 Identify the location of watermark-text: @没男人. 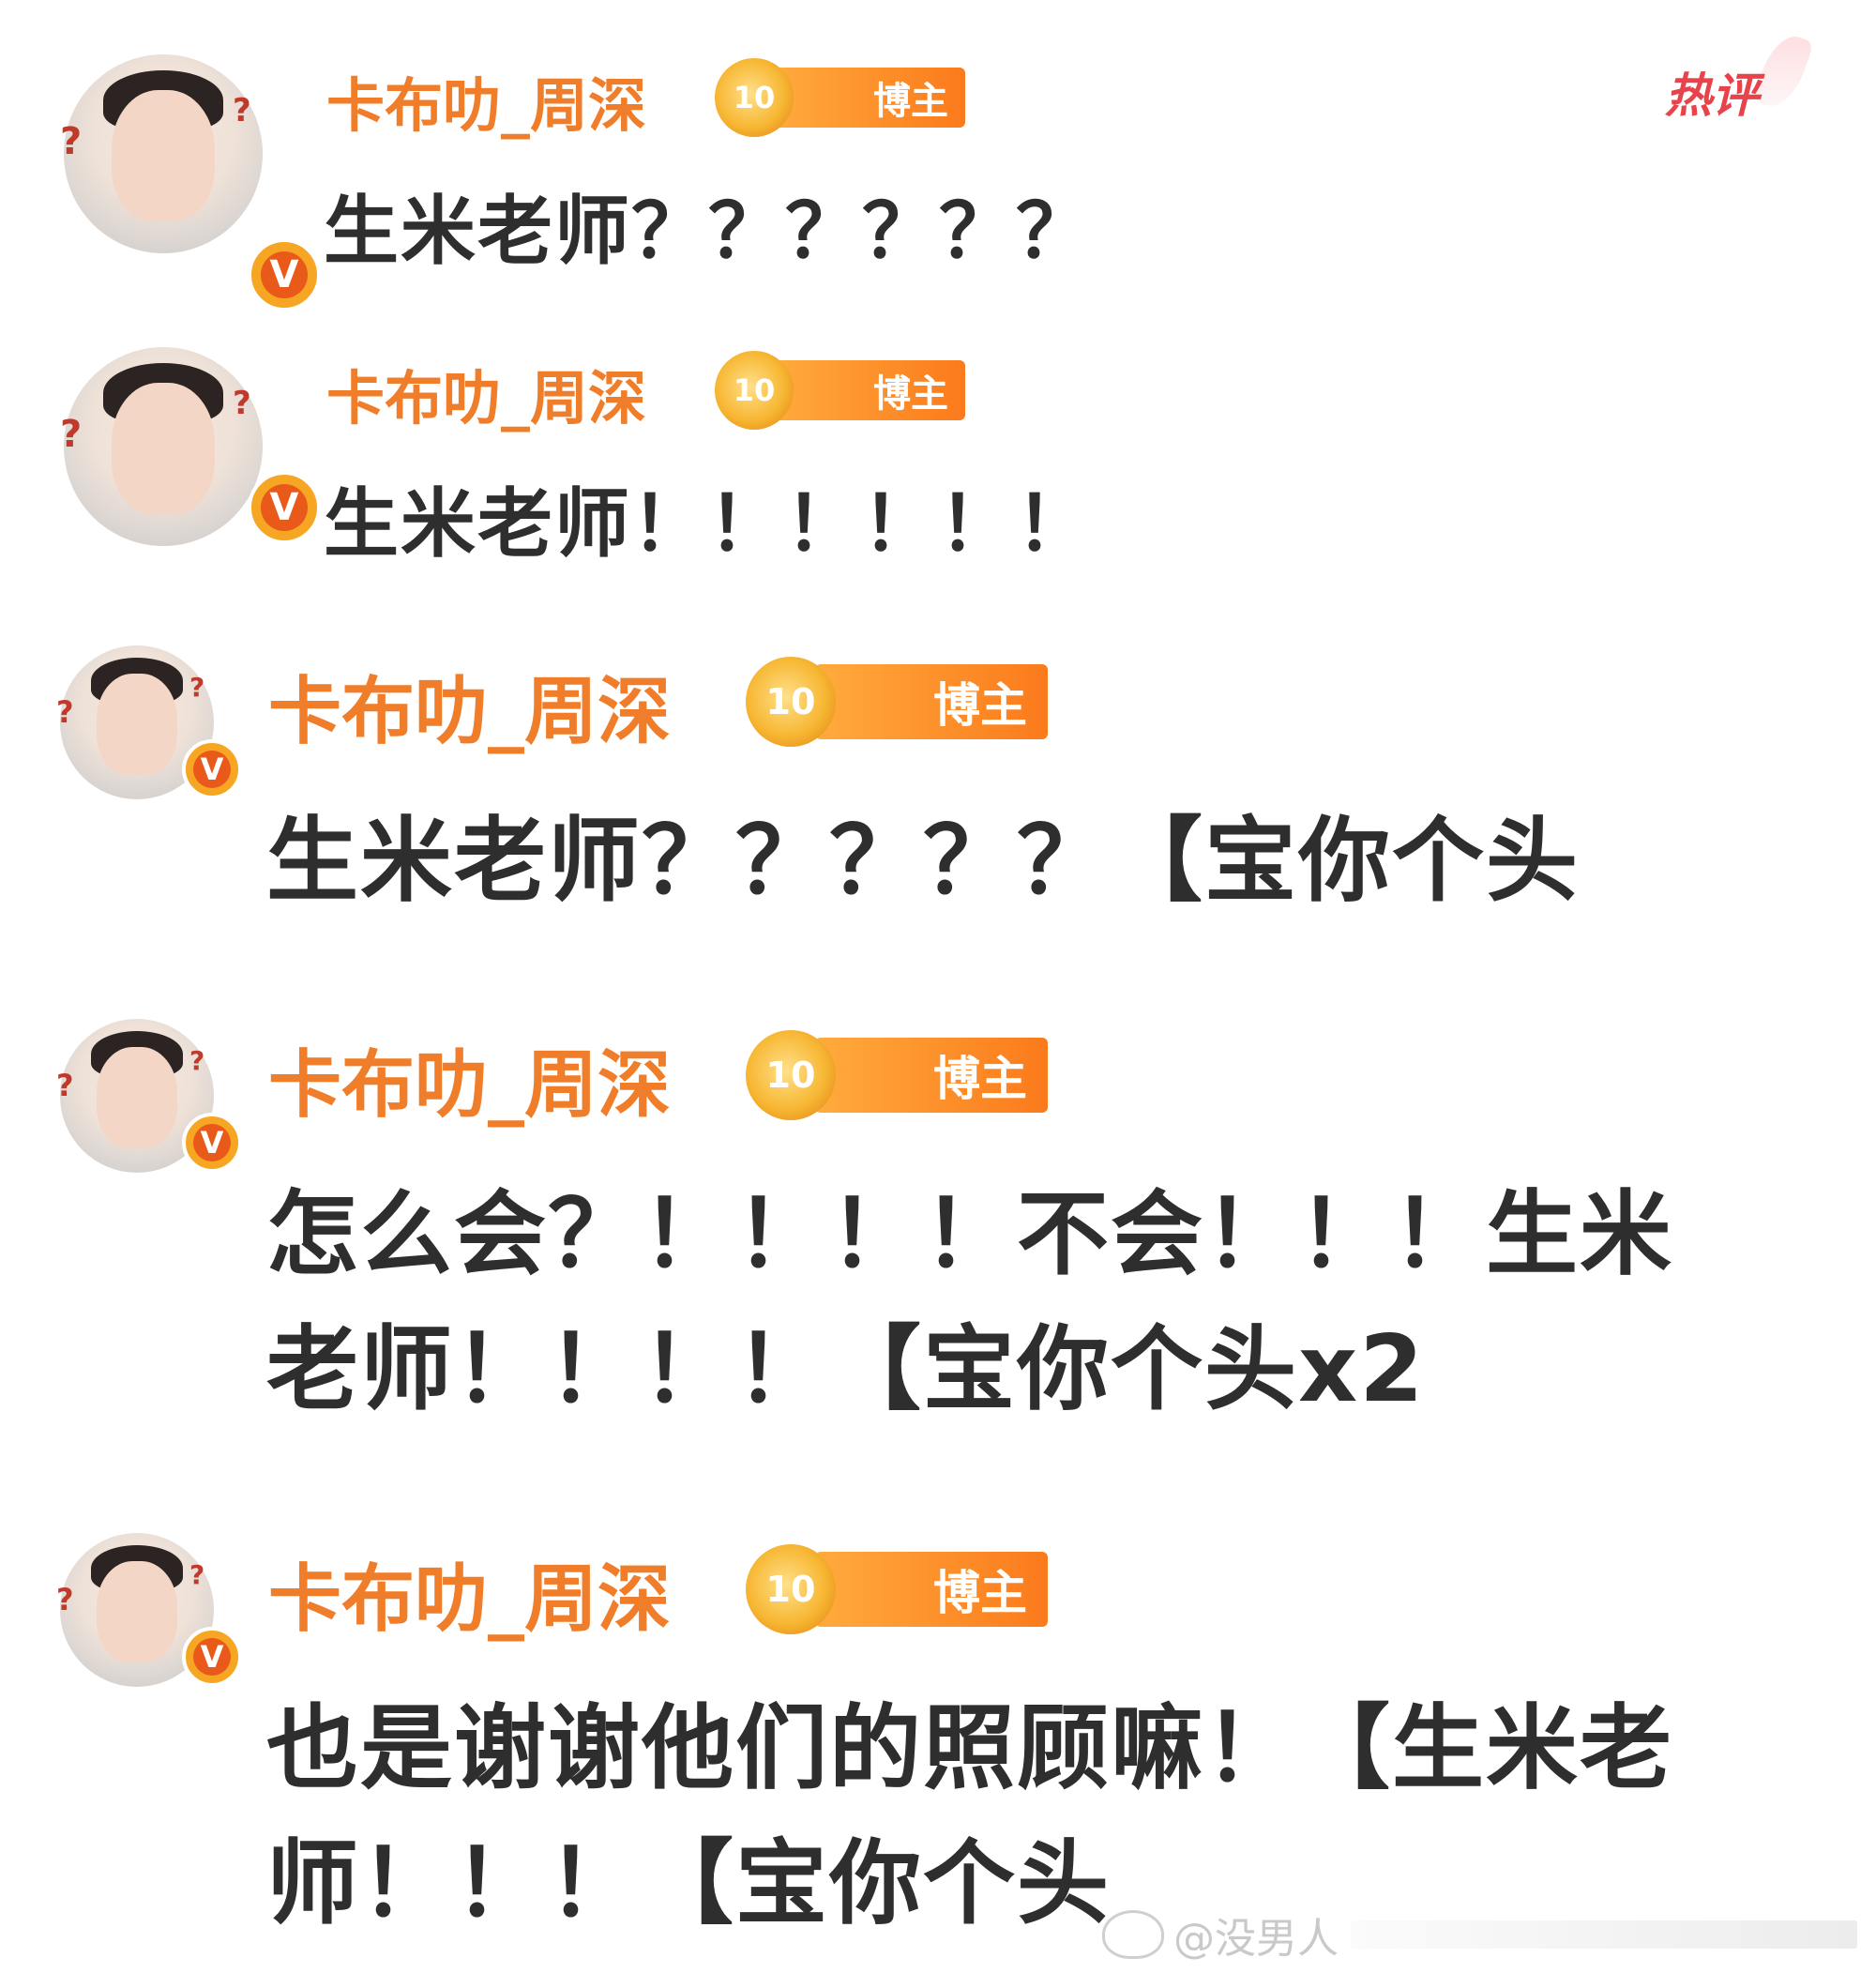
(1256, 1939).